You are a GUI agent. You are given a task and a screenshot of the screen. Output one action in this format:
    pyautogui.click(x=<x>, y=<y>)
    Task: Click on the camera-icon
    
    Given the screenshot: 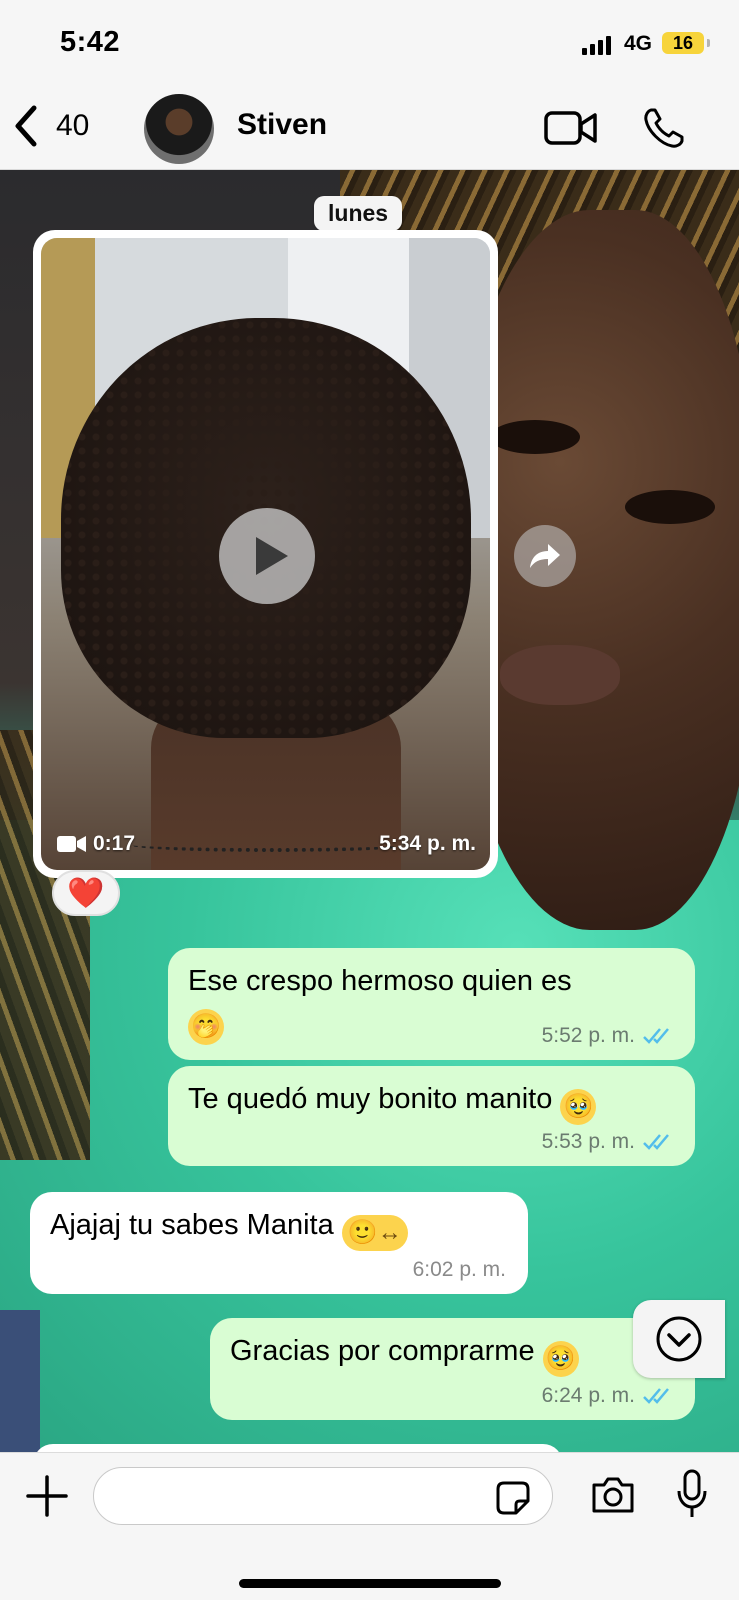 What is the action you would take?
    pyautogui.click(x=613, y=1495)
    